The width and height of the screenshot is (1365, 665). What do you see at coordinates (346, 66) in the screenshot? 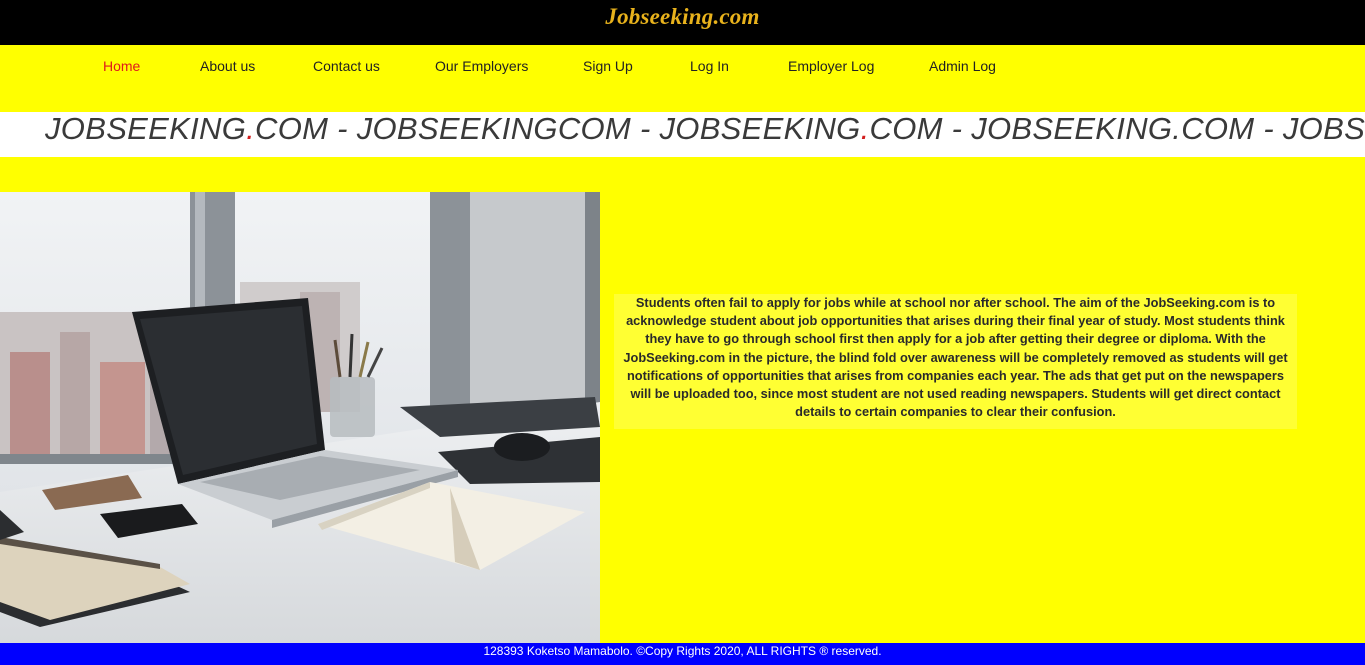
I see `nav-contact-us: Contact us` at bounding box center [346, 66].